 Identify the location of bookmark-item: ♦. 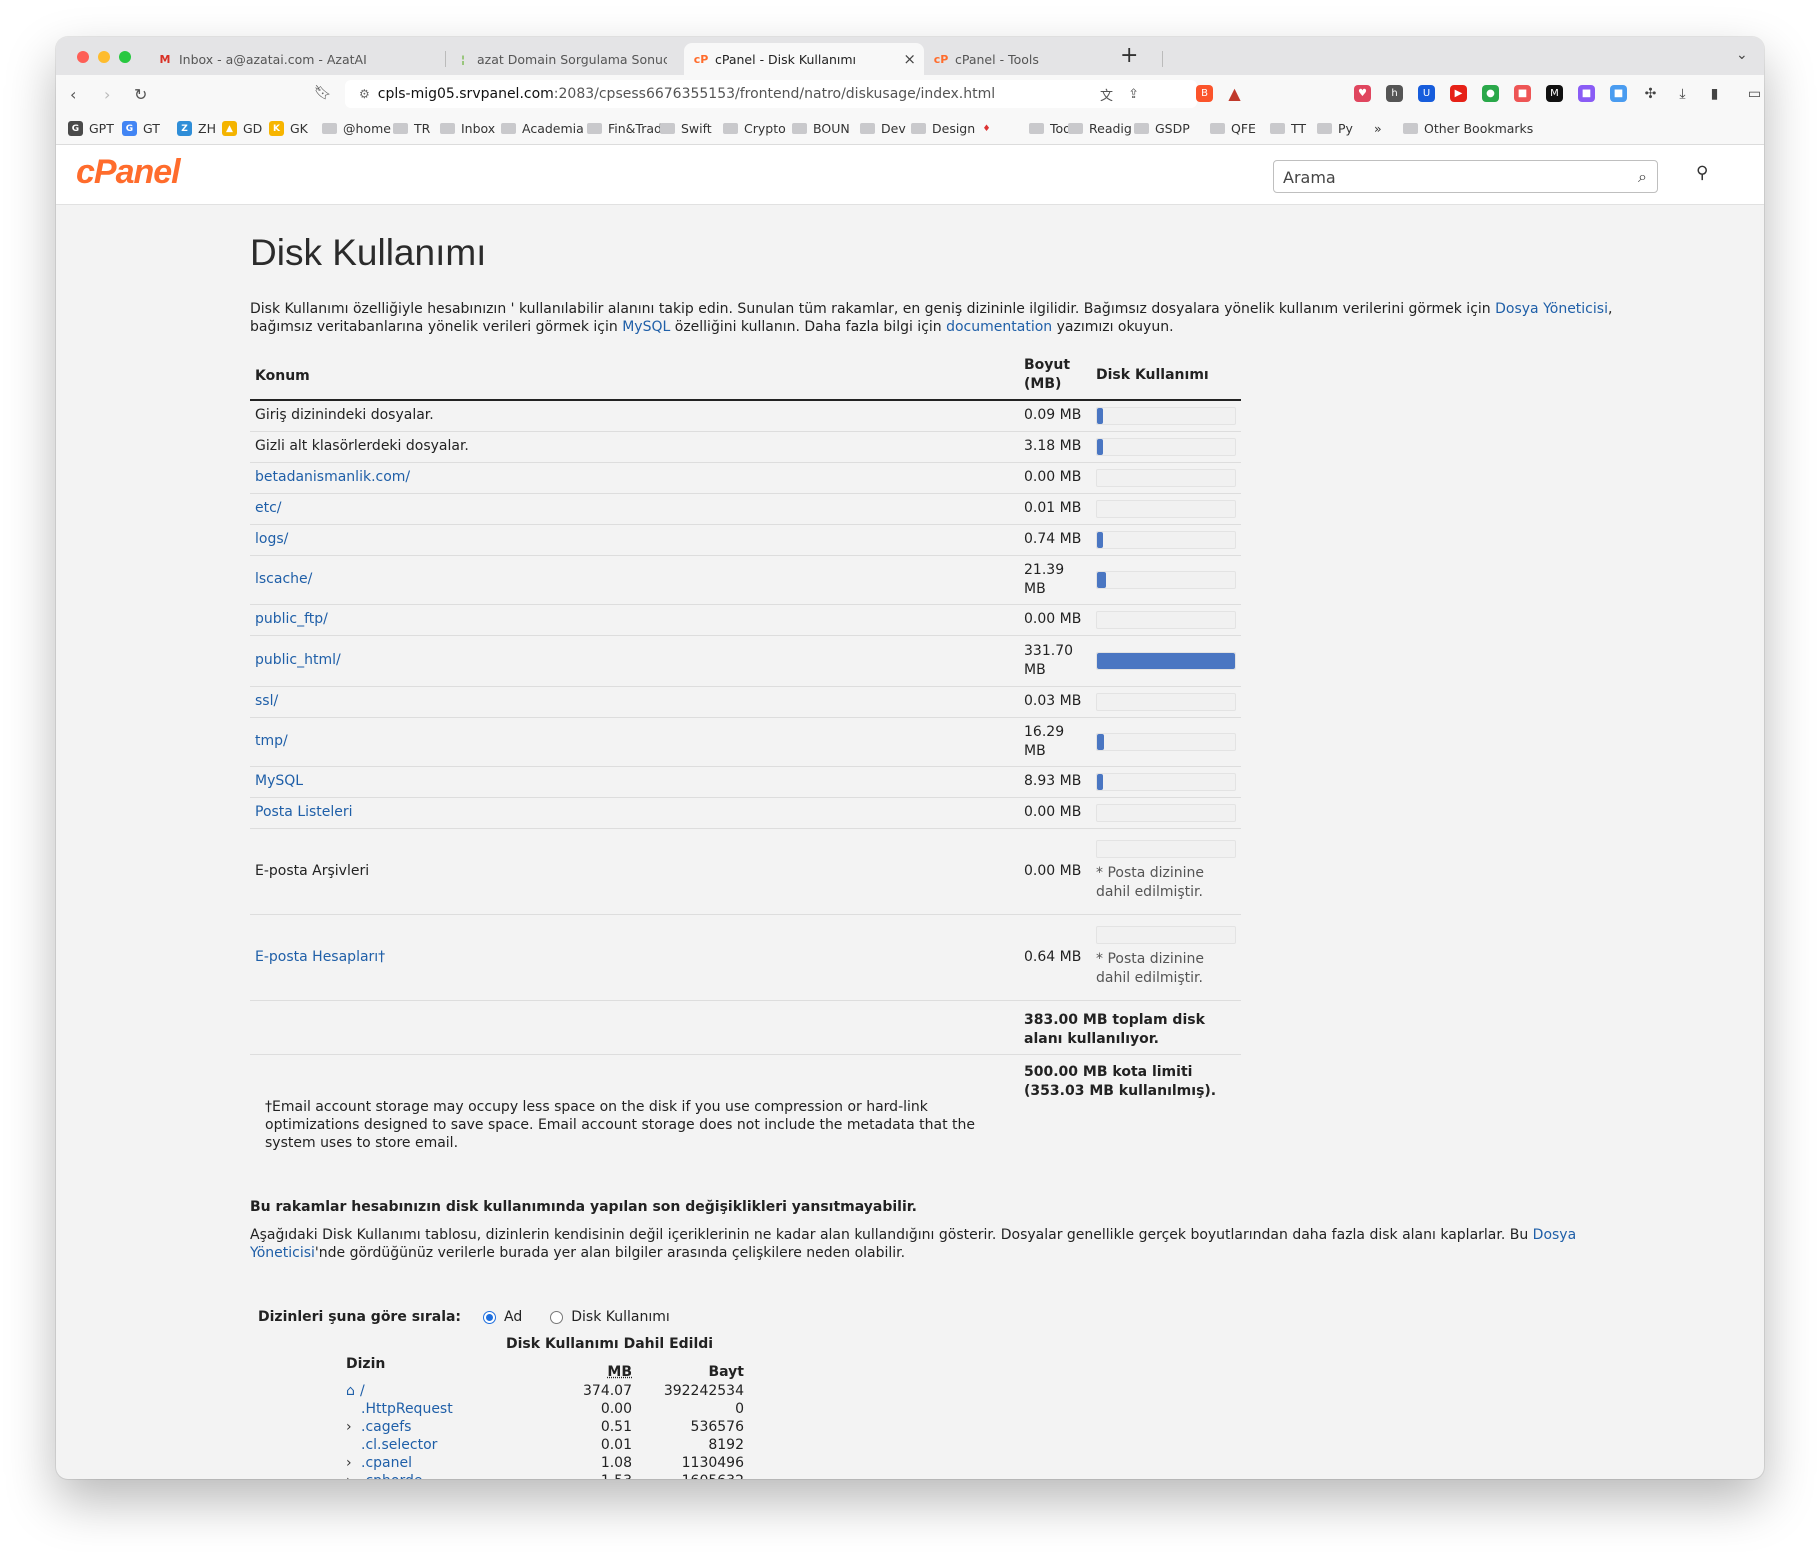
(989, 128).